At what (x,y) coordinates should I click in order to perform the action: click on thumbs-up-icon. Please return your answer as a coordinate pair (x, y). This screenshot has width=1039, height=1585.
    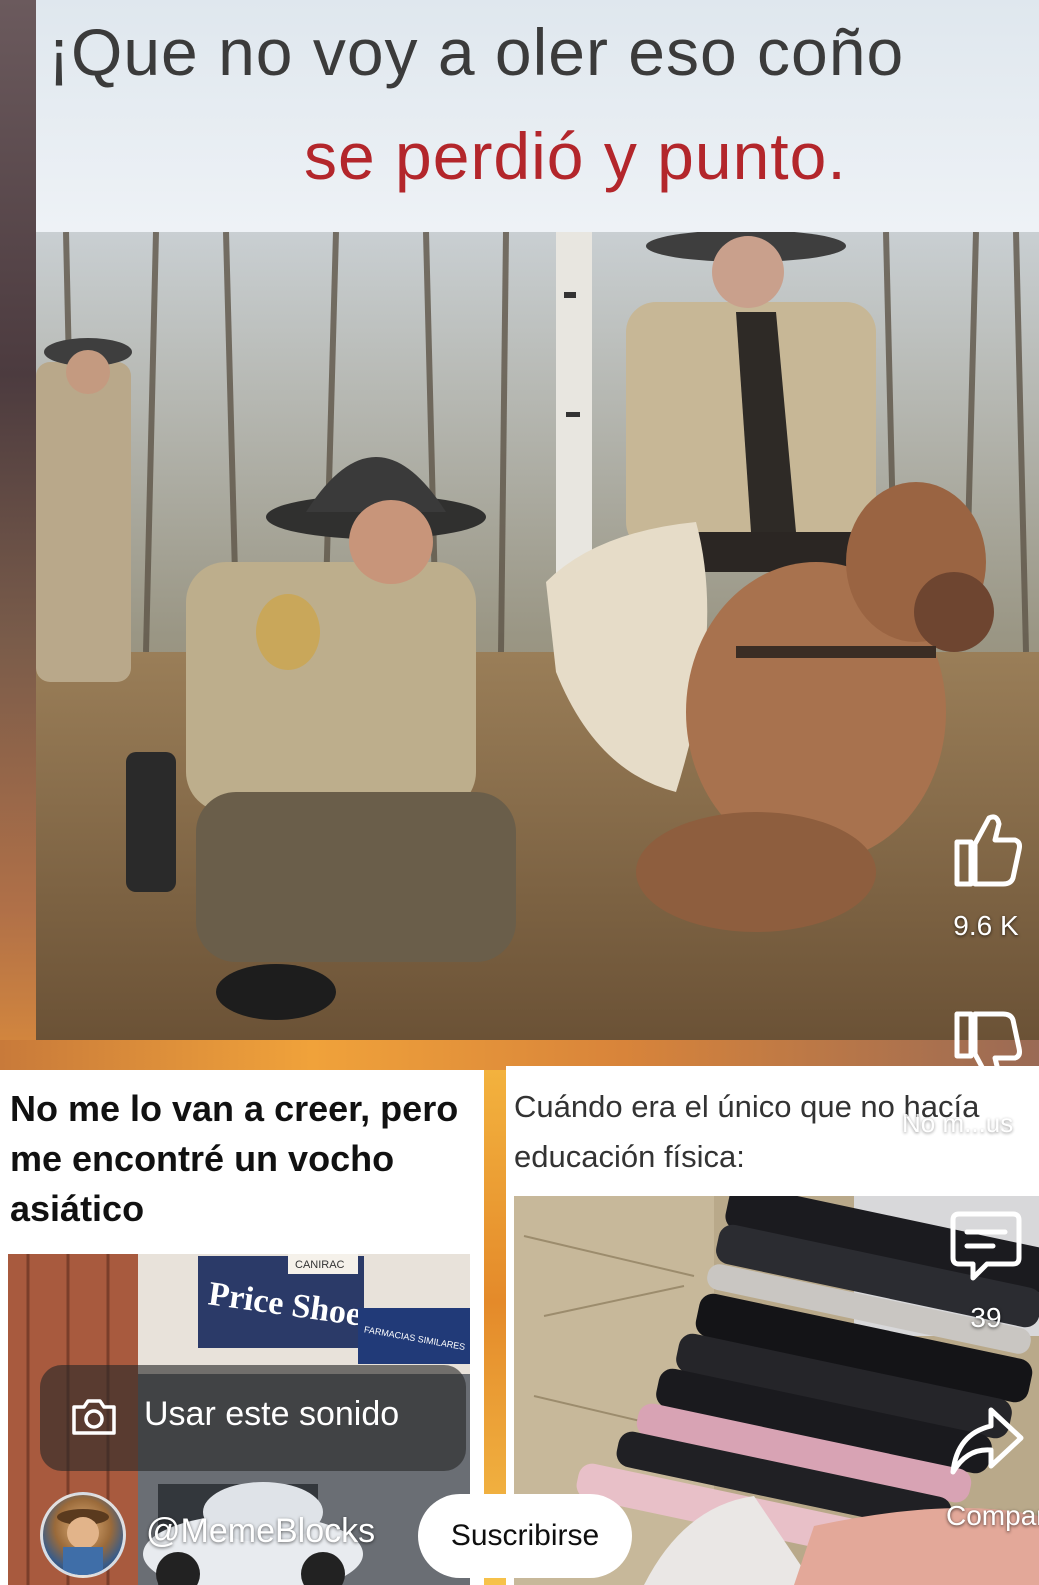
    Looking at the image, I should click on (988, 850).